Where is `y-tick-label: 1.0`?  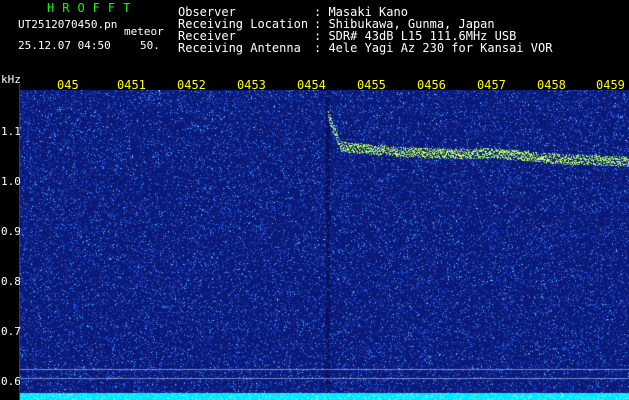 y-tick-label: 1.0 is located at coordinates (11, 181).